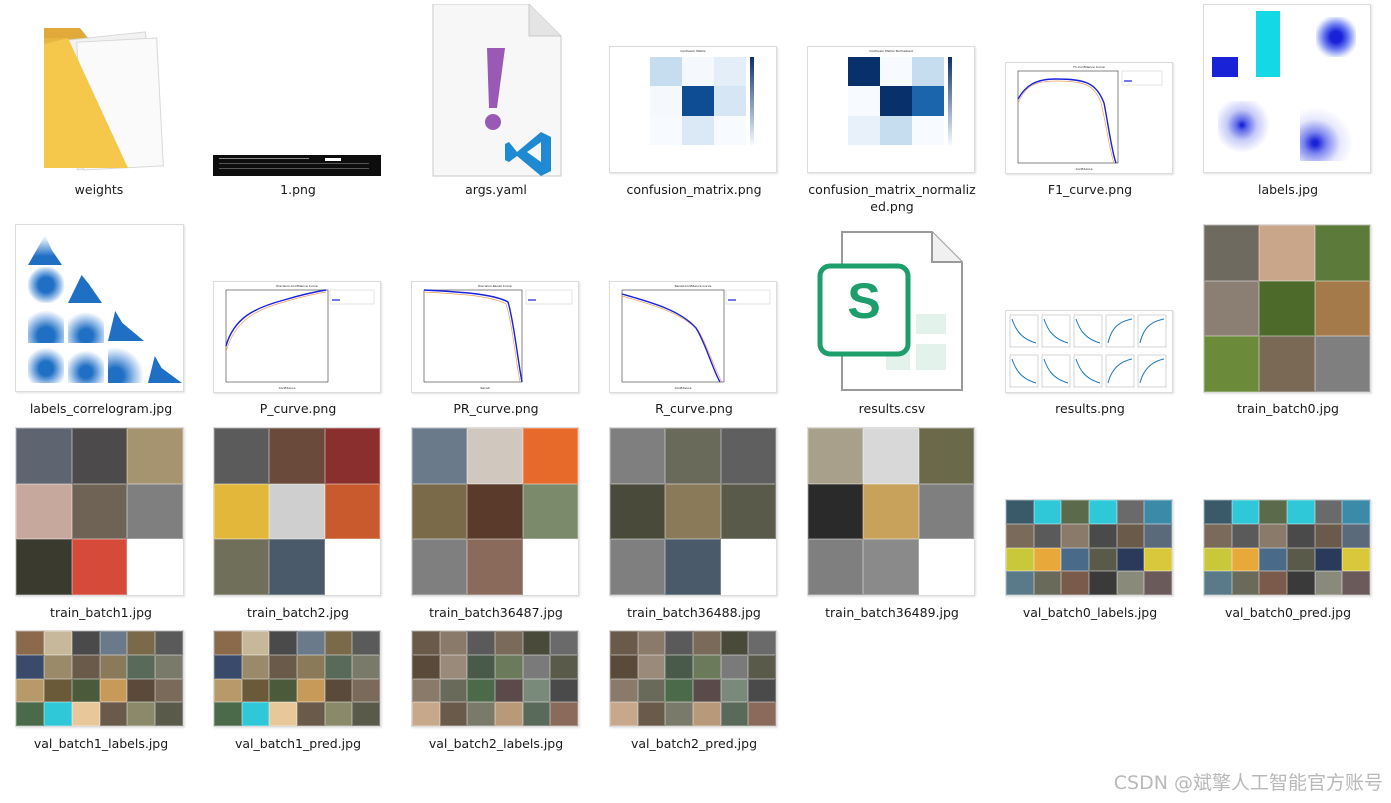  Describe the element at coordinates (1089, 547) in the screenshot. I see `val-batch0-labels-thumb` at that location.